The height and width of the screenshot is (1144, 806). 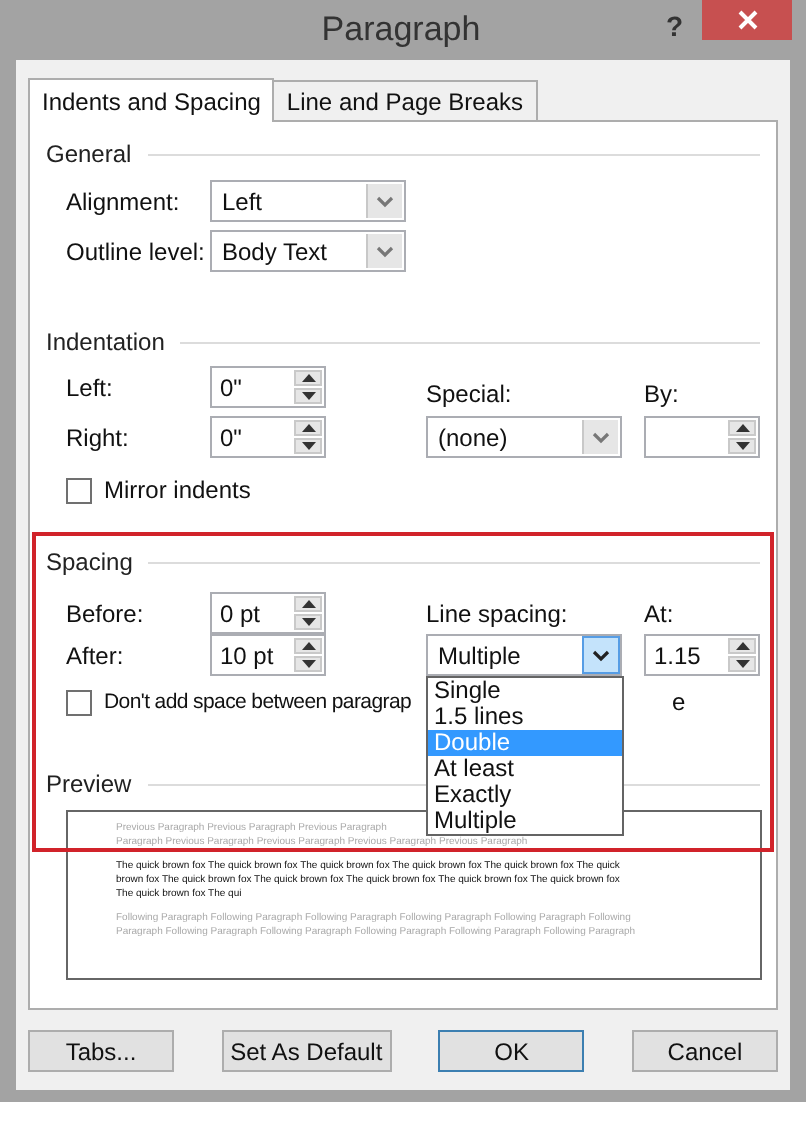 What do you see at coordinates (151, 100) in the screenshot?
I see `tab: Indents and Spacing` at bounding box center [151, 100].